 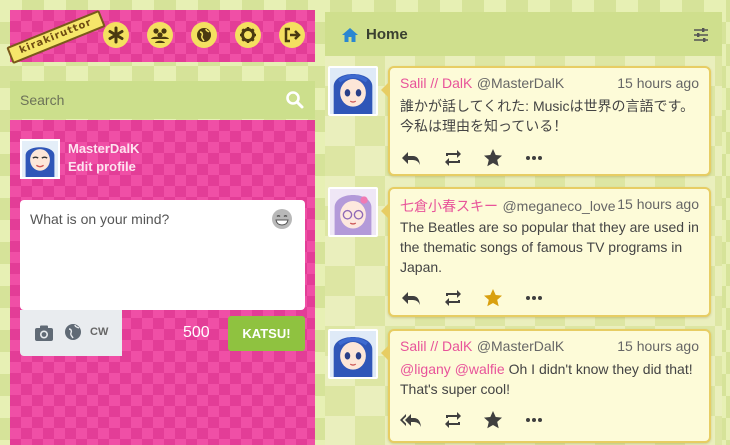 I want to click on column-title: Home, so click(x=387, y=34).